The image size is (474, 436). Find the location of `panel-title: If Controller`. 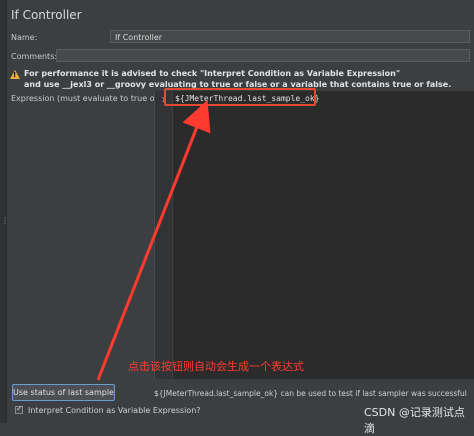

panel-title: If Controller is located at coordinates (46, 15).